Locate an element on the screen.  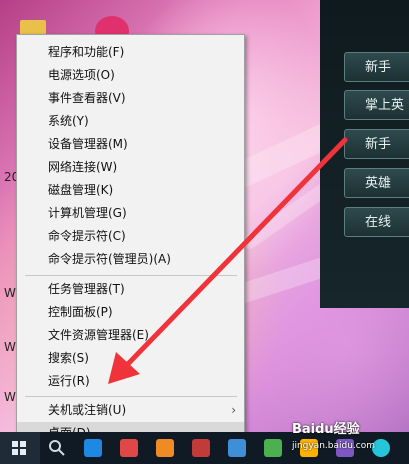
menu-item-task-manager: 任务管理器(T) is located at coordinates (130, 289).